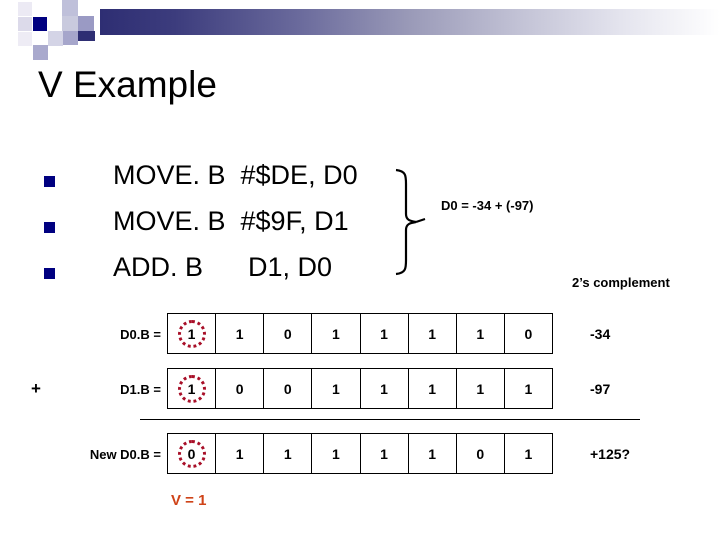 The width and height of the screenshot is (720, 540). What do you see at coordinates (140, 334) in the screenshot?
I see `bit-row-label: D0.B =` at bounding box center [140, 334].